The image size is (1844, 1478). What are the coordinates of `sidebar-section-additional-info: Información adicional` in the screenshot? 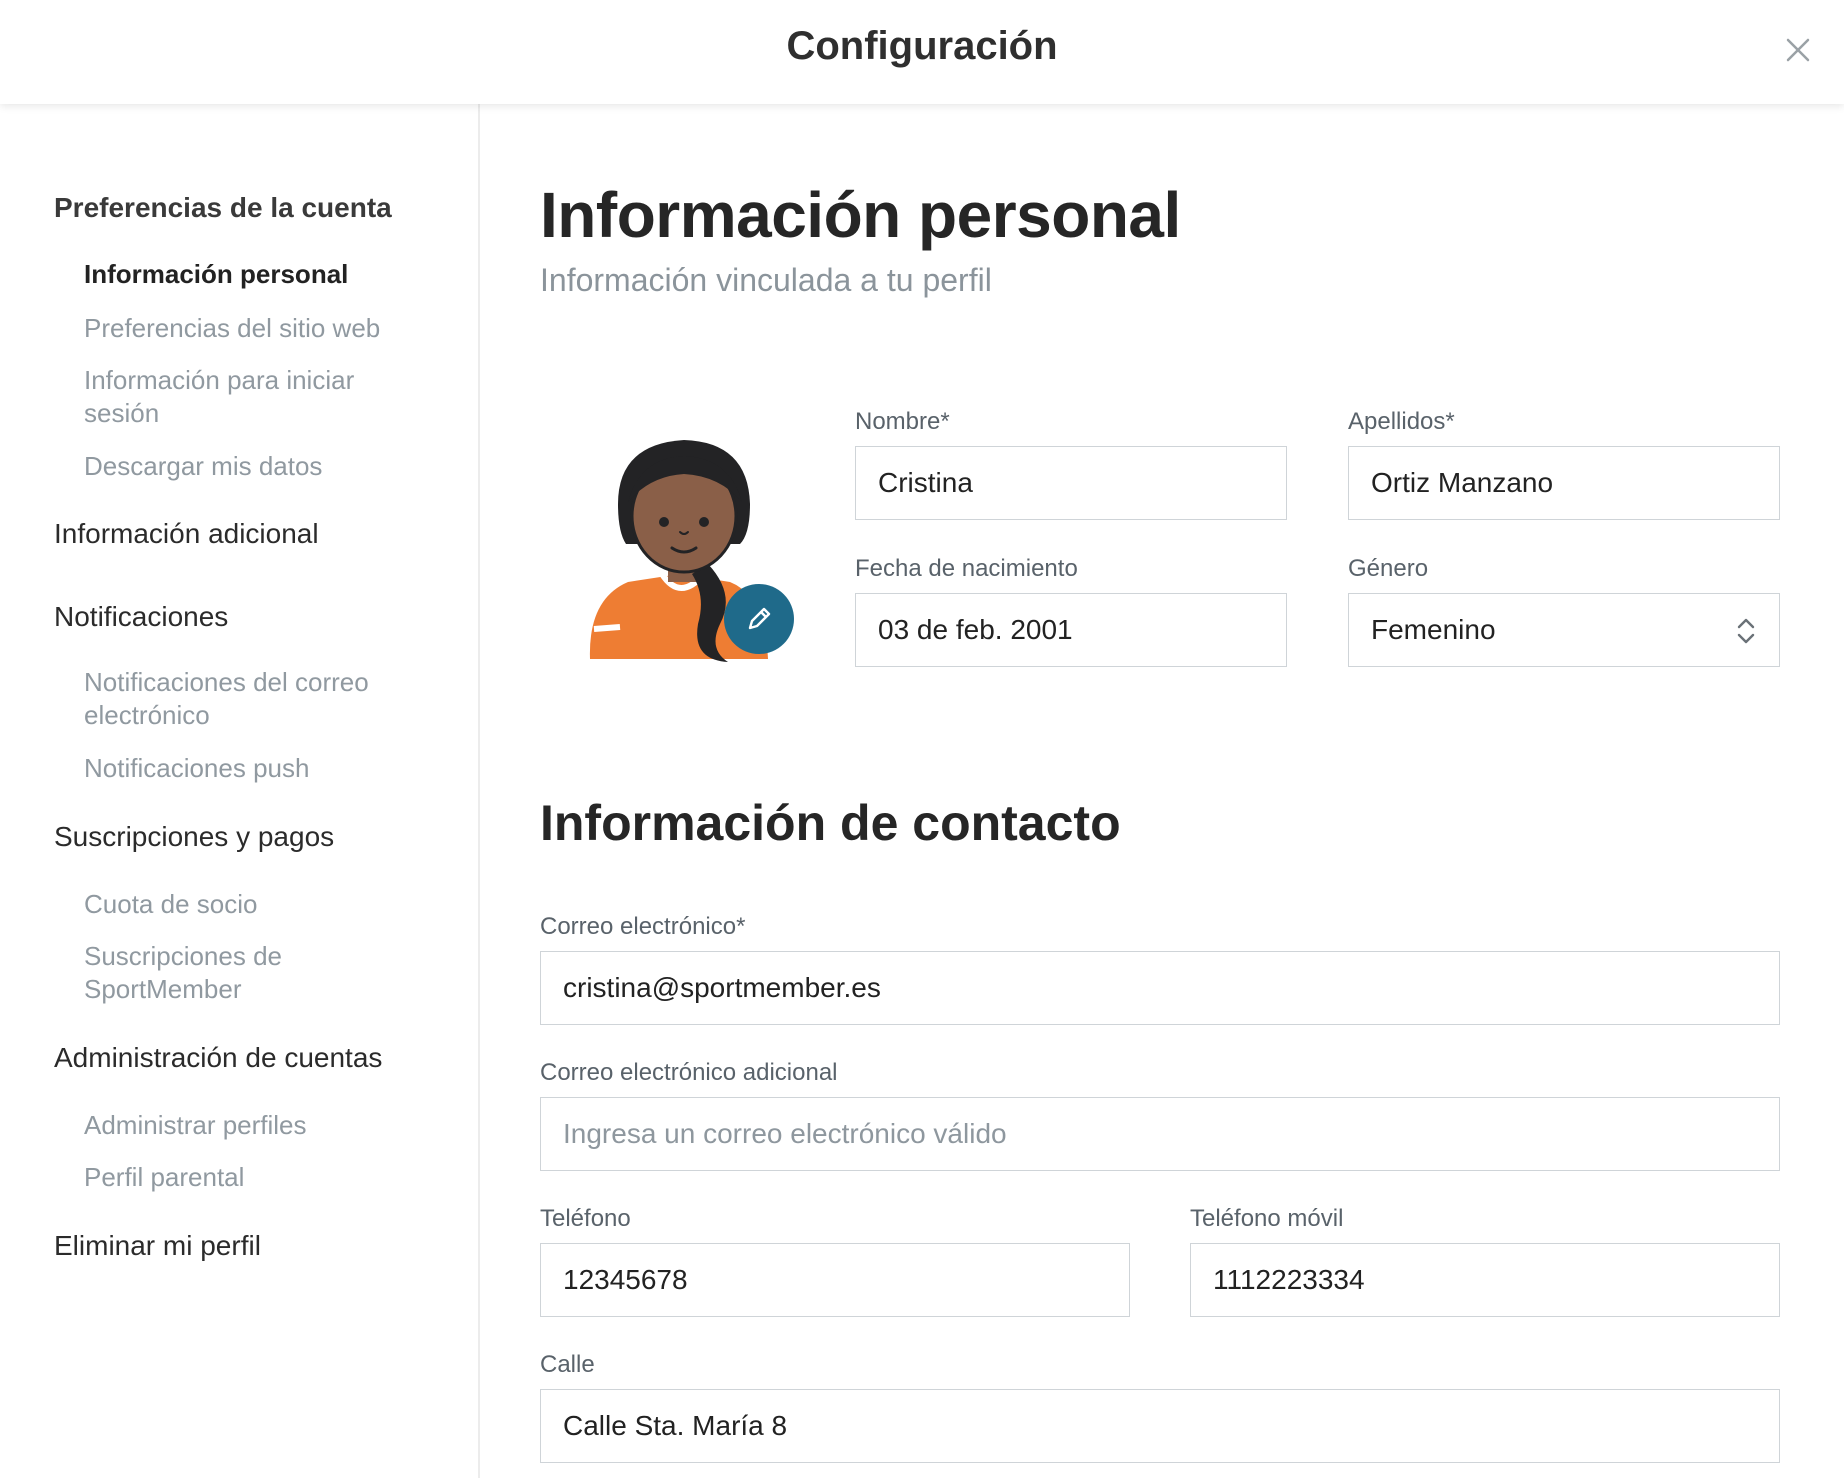 It's located at (254, 534).